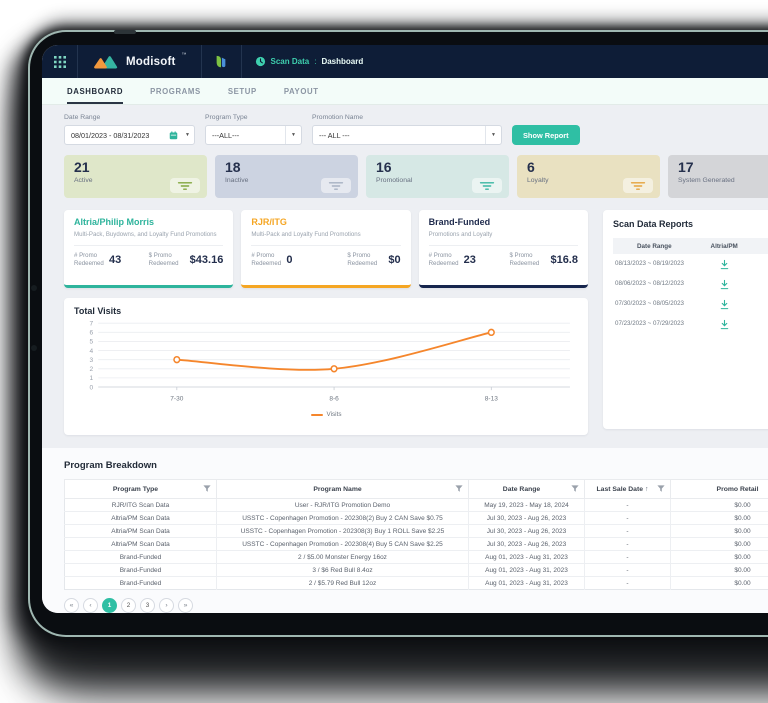  I want to click on cell-program-name: 2 / $5.00 Monster Energy 16oz, so click(342, 557).